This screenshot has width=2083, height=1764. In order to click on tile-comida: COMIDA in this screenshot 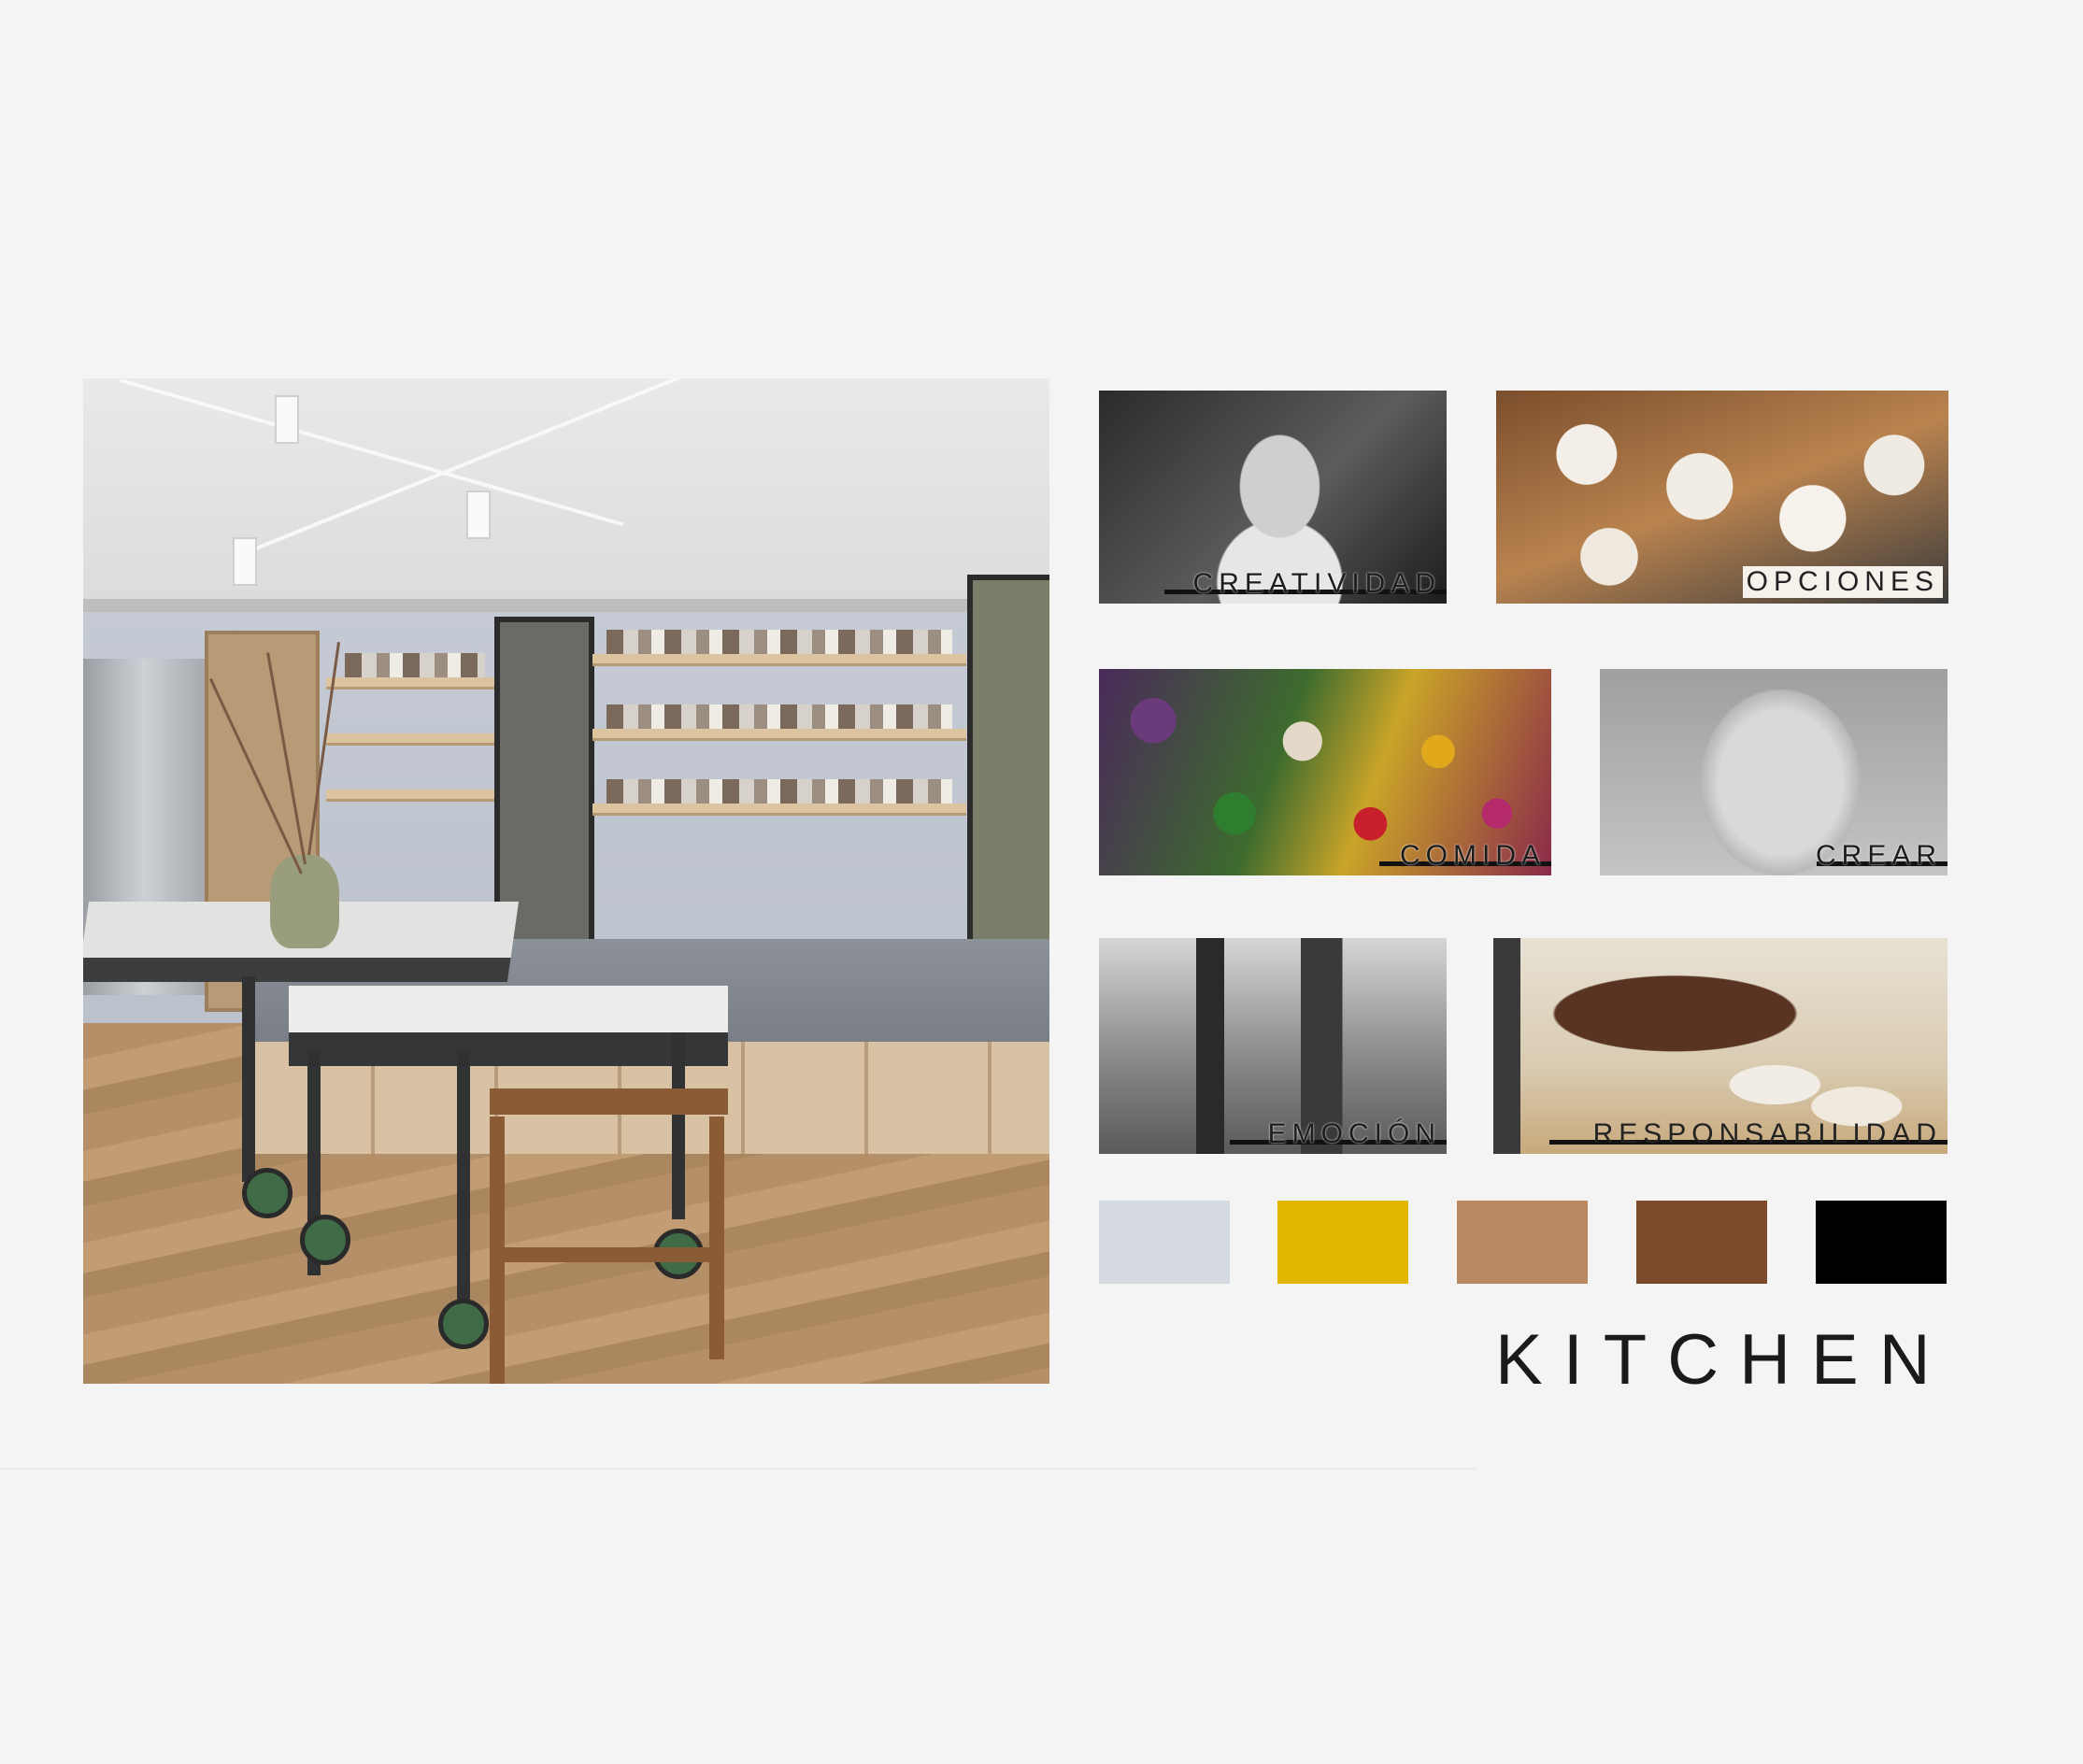, I will do `click(1325, 772)`.